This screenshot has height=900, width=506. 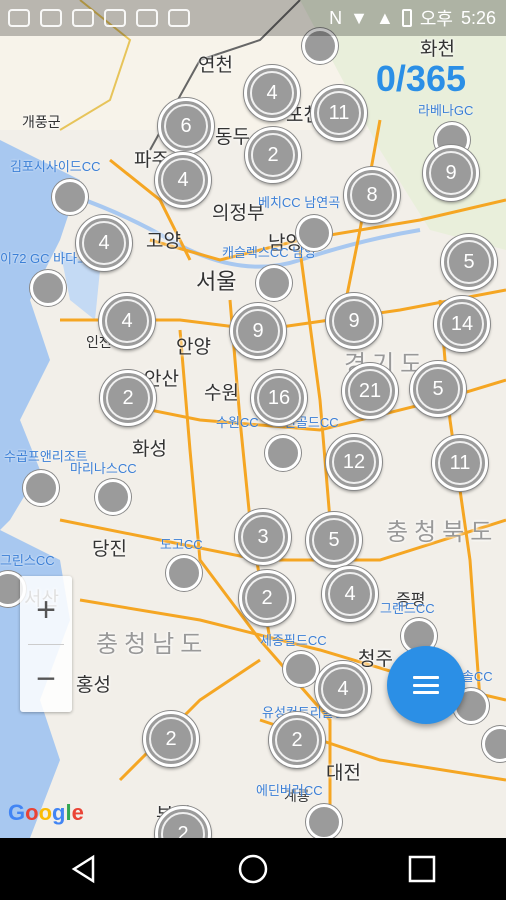 What do you see at coordinates (359, 17) in the screenshot?
I see `wifi-icon: ▼` at bounding box center [359, 17].